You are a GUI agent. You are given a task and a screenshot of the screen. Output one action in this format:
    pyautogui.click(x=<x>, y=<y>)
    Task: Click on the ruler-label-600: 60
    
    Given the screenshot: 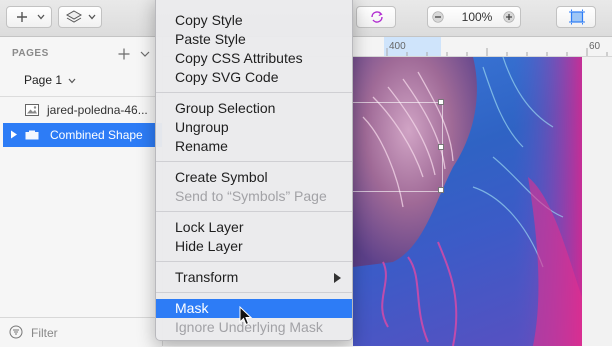 What is the action you would take?
    pyautogui.click(x=595, y=46)
    